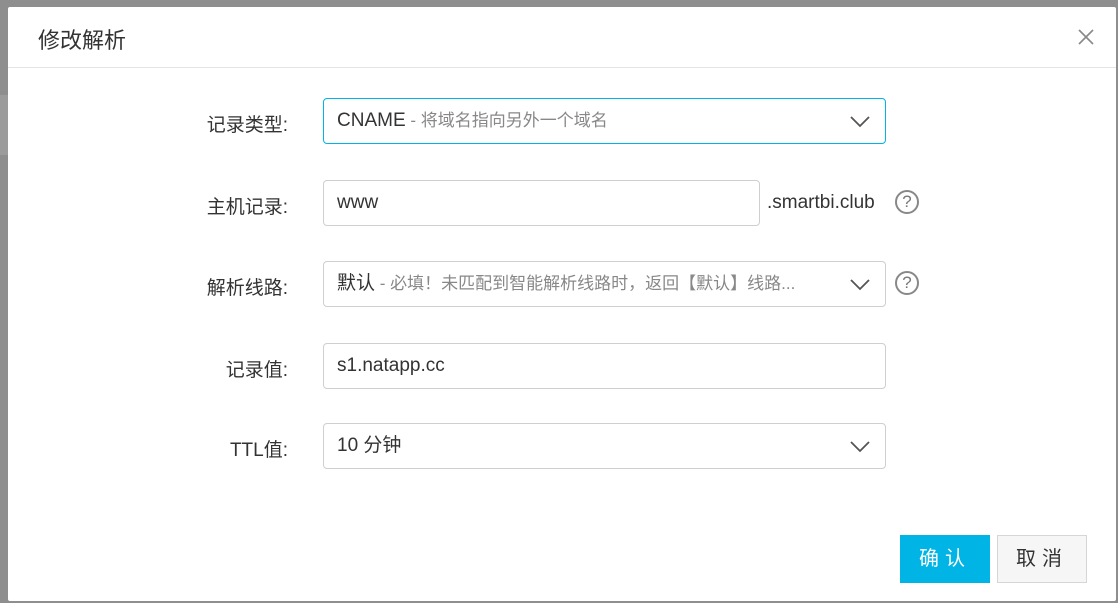  I want to click on domain-suffix: .smartbi.club, so click(821, 202).